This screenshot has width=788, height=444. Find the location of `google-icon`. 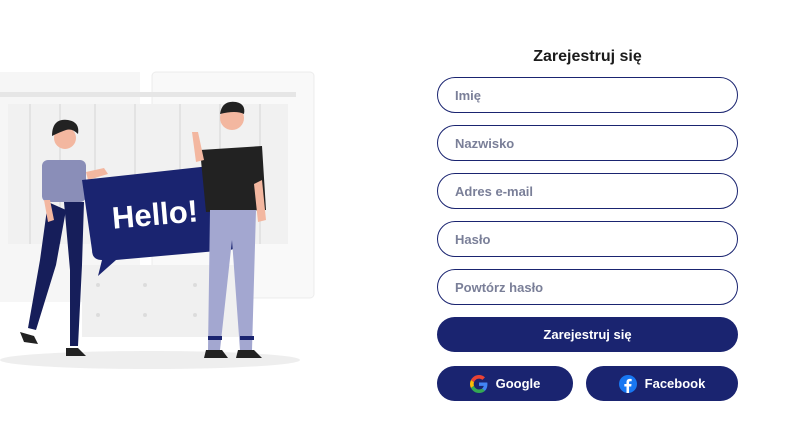

google-icon is located at coordinates (478, 383).